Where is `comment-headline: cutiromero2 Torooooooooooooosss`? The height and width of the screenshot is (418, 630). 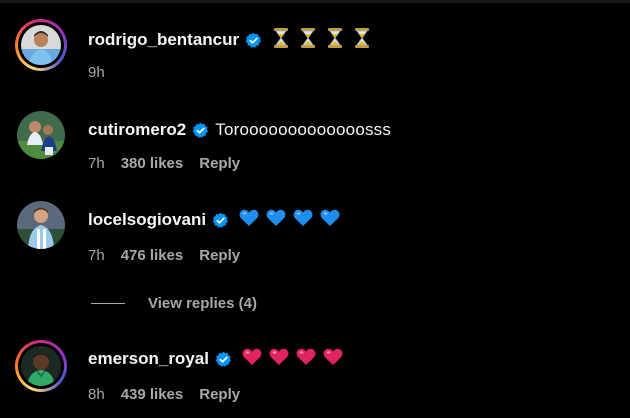
comment-headline: cutiromero2 Torooooooooooooosss is located at coordinates (239, 130).